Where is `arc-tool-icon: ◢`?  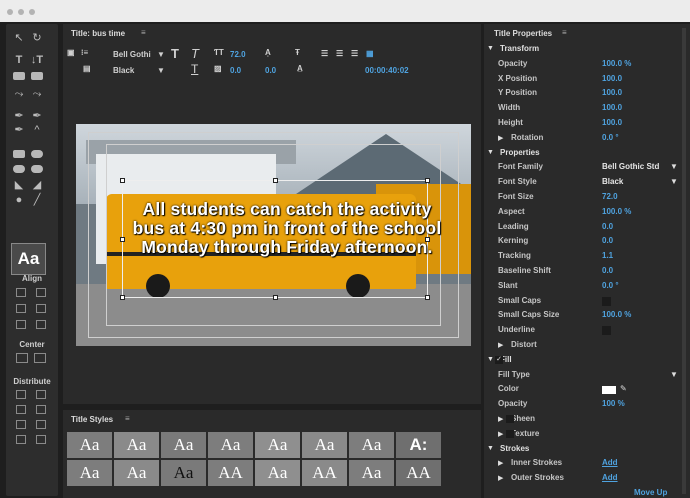
arc-tool-icon: ◢ is located at coordinates (37, 185).